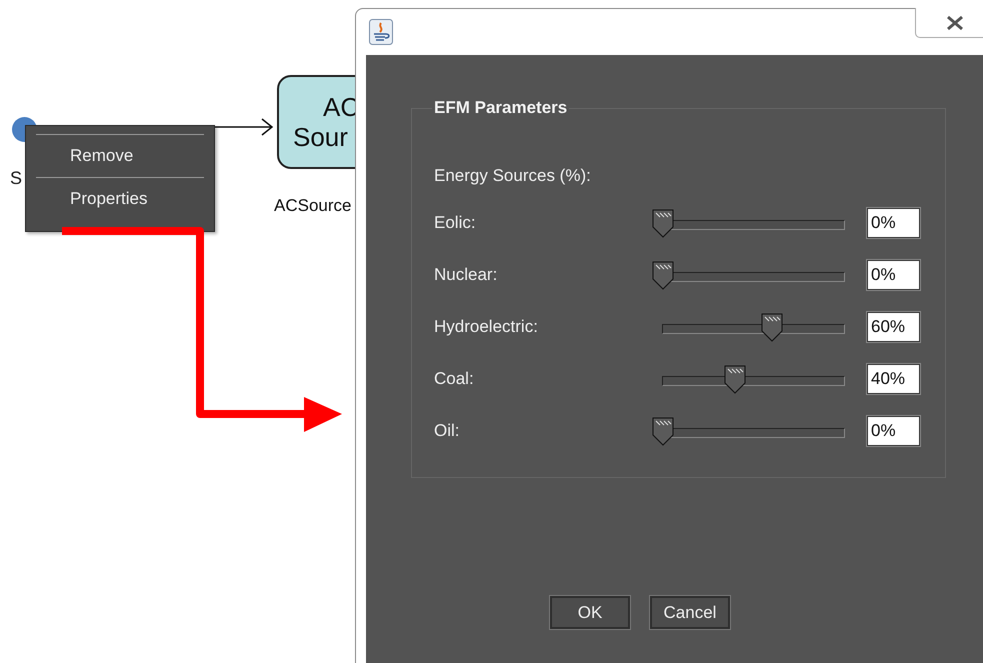 This screenshot has width=983, height=663. Describe the element at coordinates (454, 379) in the screenshot. I see `source-label: Coal:` at that location.